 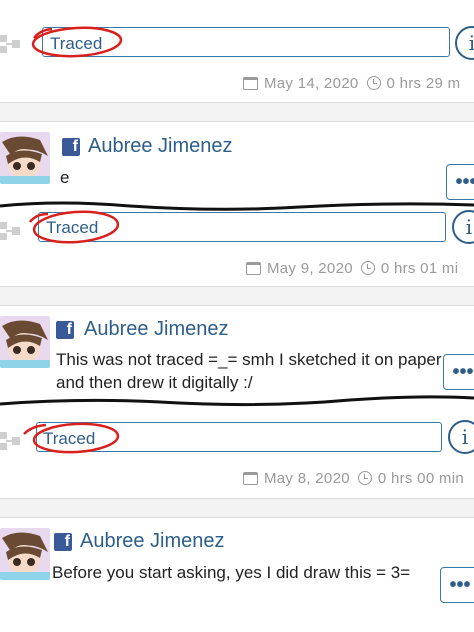 I want to click on entry-meta: May 14, 2020 0 hrs 29 m, so click(x=351, y=83).